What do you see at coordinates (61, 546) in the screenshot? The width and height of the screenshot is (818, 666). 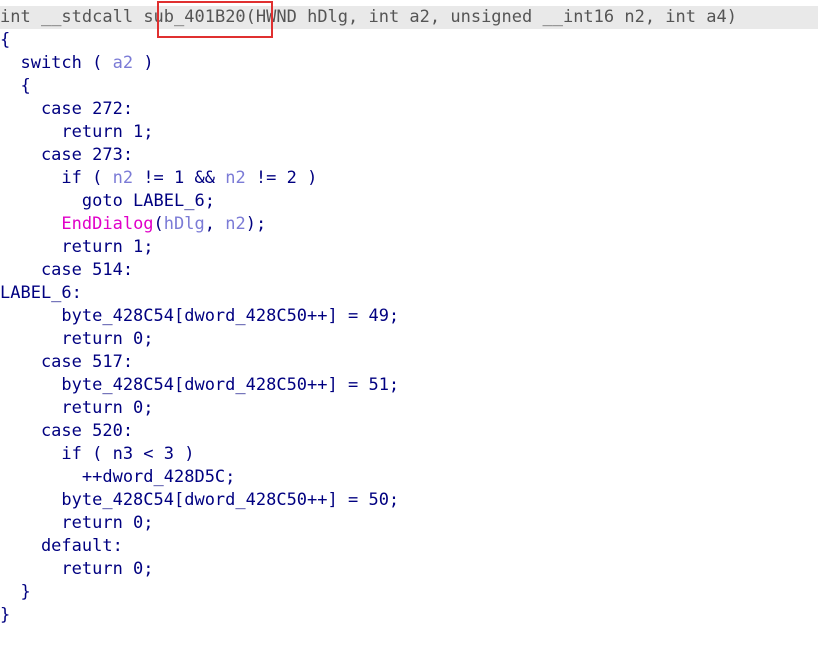 I see `code-line-default: default:` at bounding box center [61, 546].